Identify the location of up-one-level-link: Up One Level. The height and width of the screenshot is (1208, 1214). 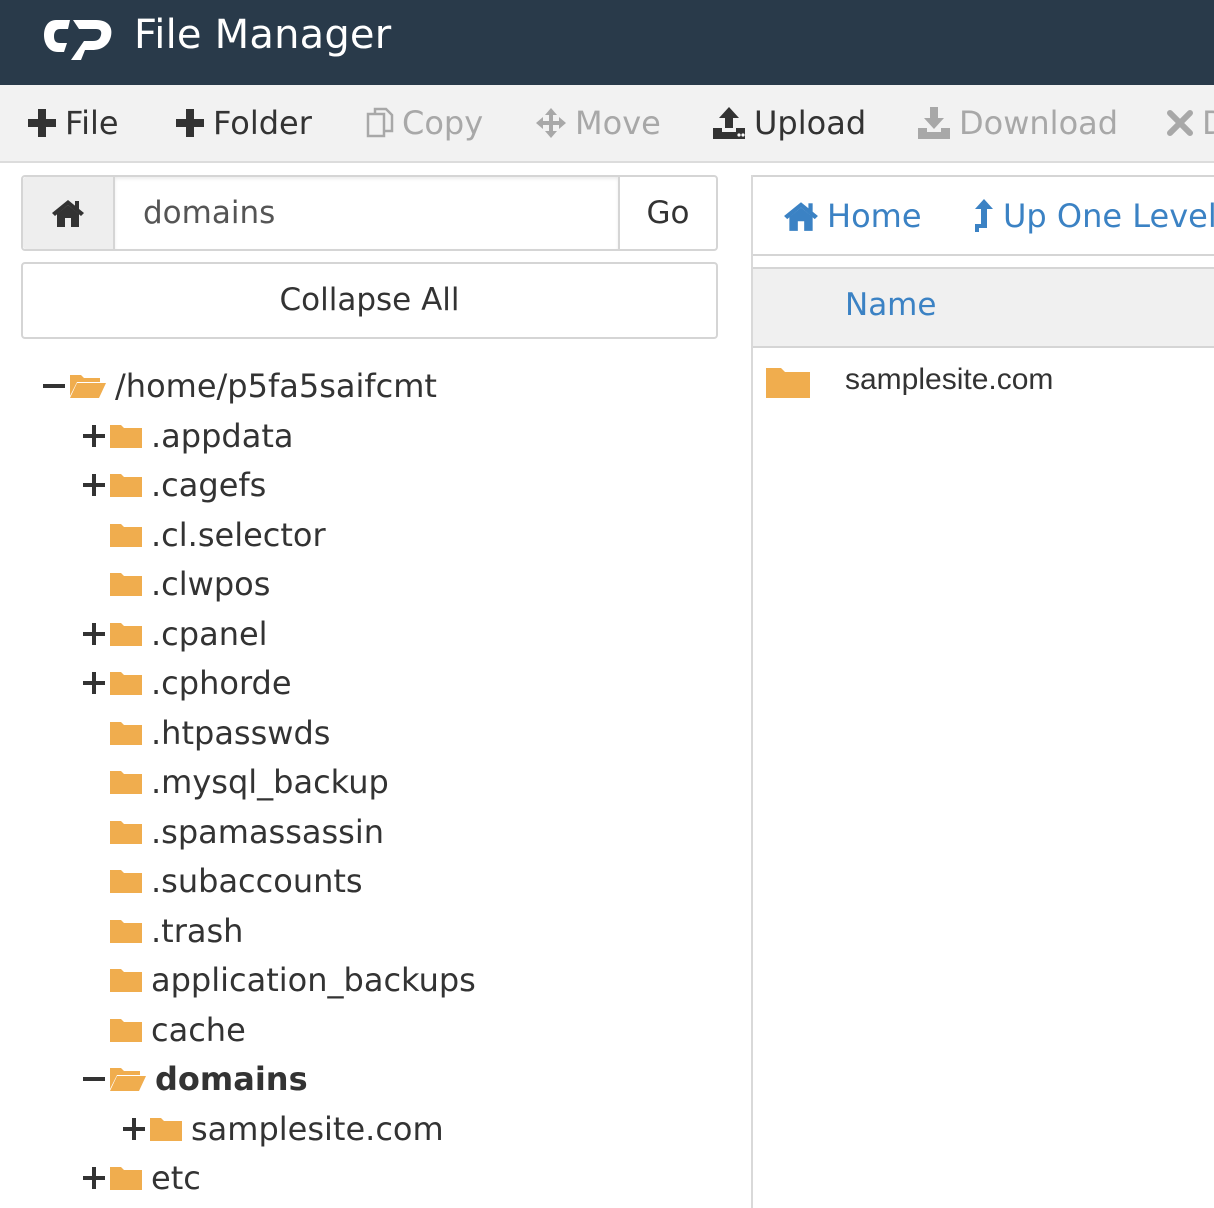
(1093, 215).